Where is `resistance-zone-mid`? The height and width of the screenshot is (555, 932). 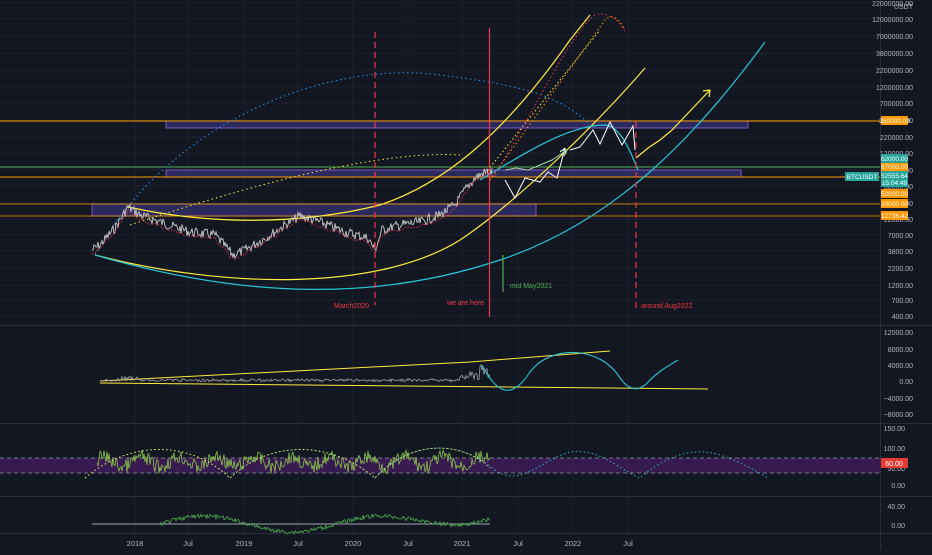
resistance-zone-mid is located at coordinates (453, 173).